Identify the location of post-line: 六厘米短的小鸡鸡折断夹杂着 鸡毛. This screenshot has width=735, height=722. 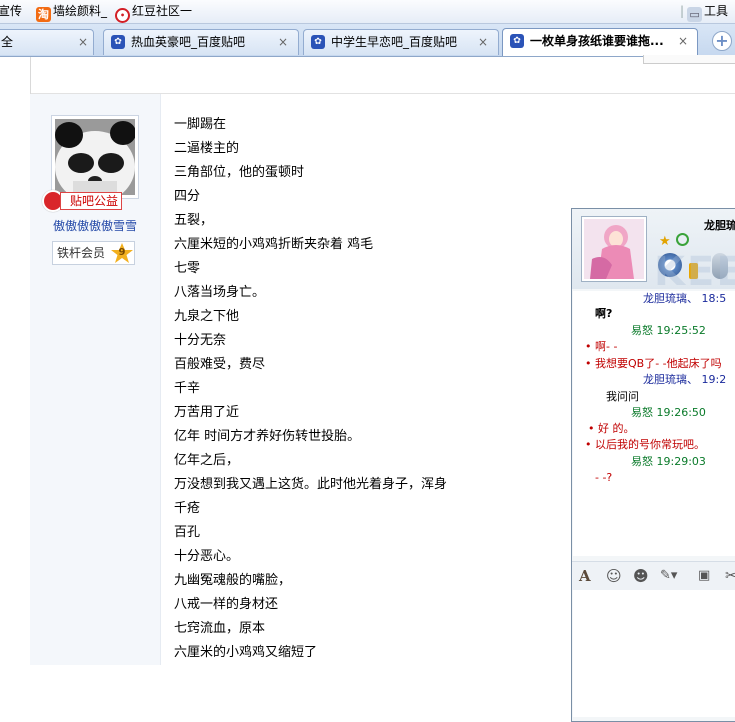
(274, 244).